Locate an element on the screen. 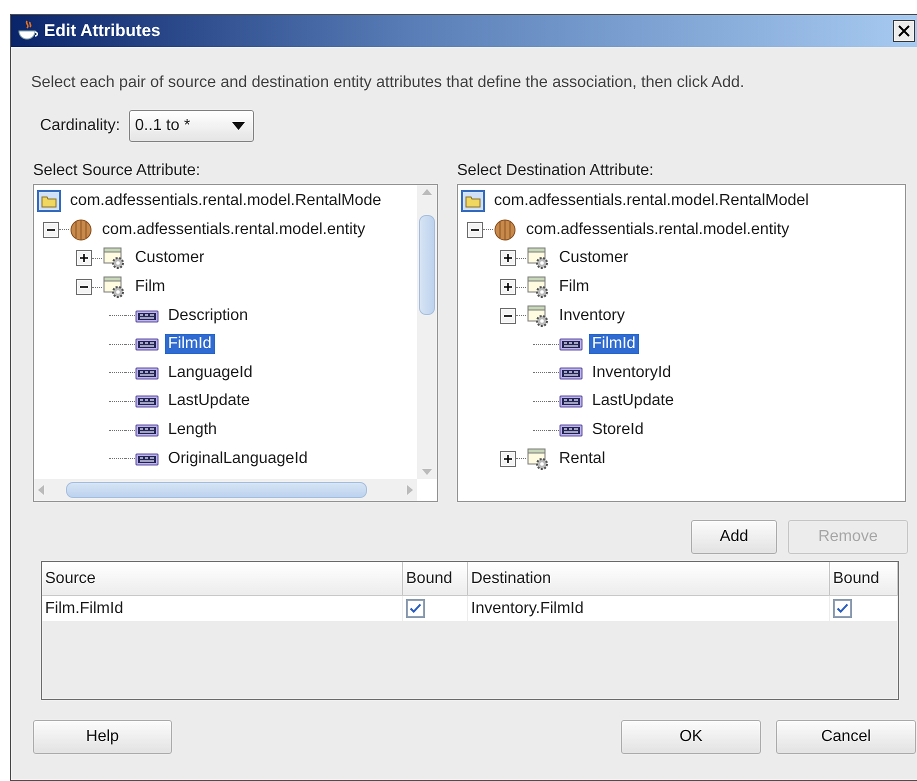  tree-item: StoreId is located at coordinates (618, 430).